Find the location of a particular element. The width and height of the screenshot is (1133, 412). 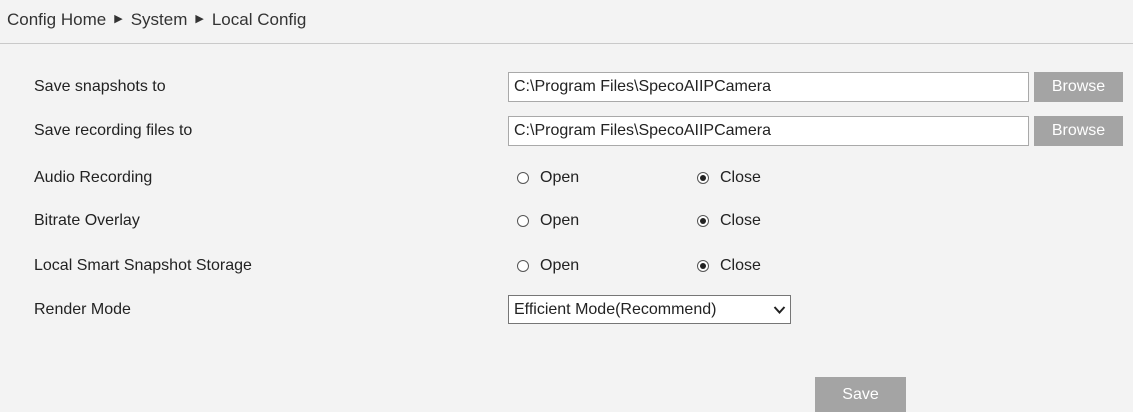

recording-path-label: Save recording files to is located at coordinates (113, 130).